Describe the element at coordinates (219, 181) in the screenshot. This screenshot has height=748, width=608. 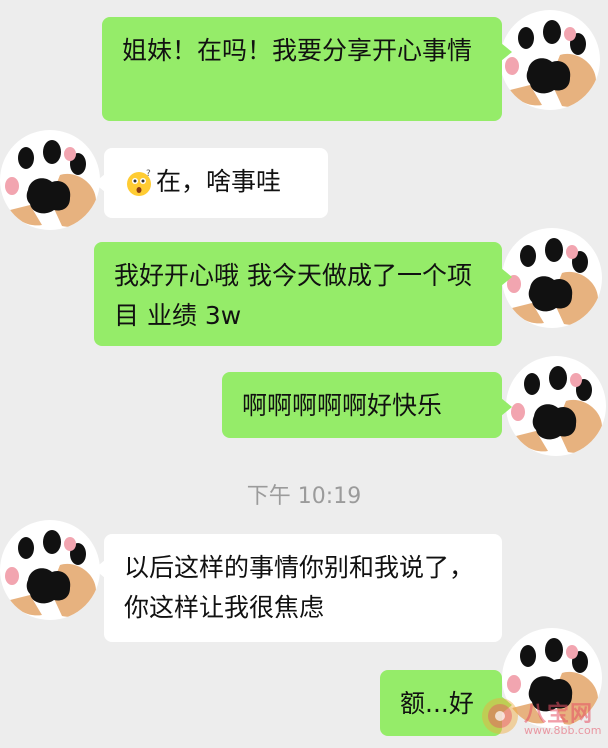
I see `message-text: 在，啥事哇` at that location.